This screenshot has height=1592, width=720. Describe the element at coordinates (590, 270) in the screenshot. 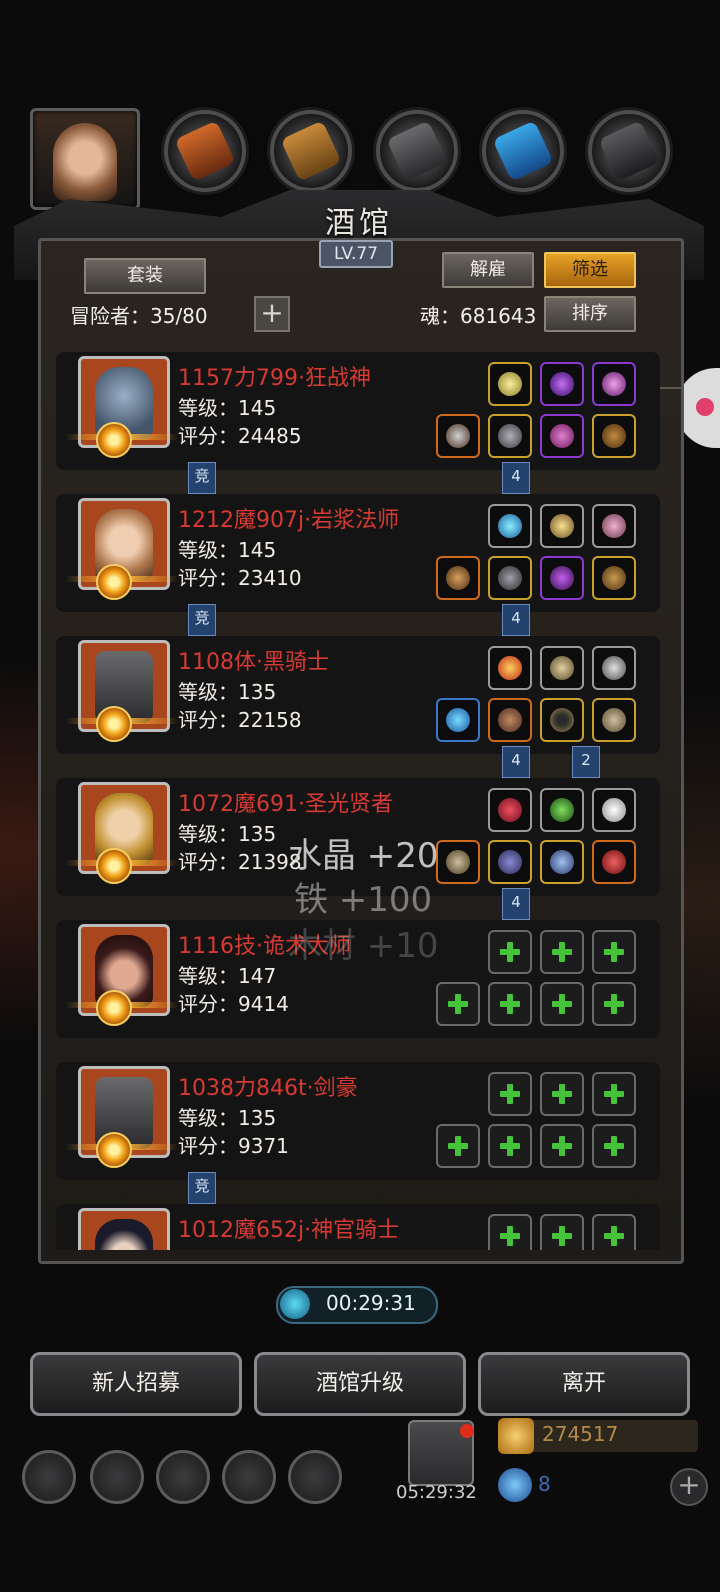

I see `filter-button: 筛选` at that location.